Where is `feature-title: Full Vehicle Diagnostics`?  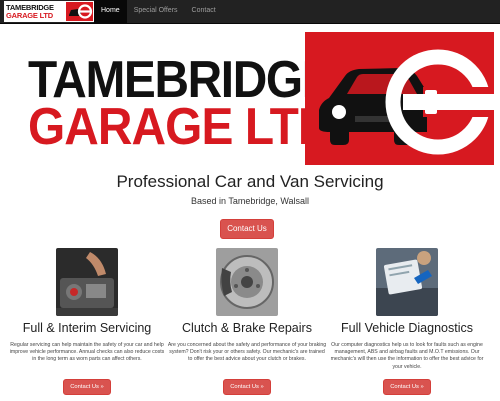
feature-title: Full Vehicle Diagnostics is located at coordinates (406, 328).